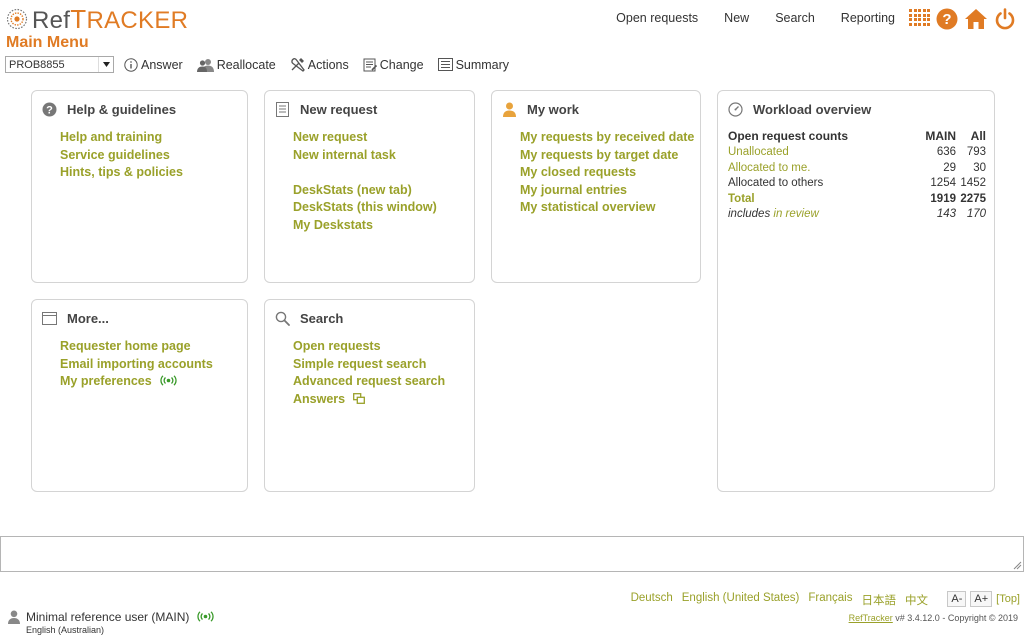 Image resolution: width=1024 pixels, height=639 pixels. I want to click on count-main: 29, so click(949, 167).